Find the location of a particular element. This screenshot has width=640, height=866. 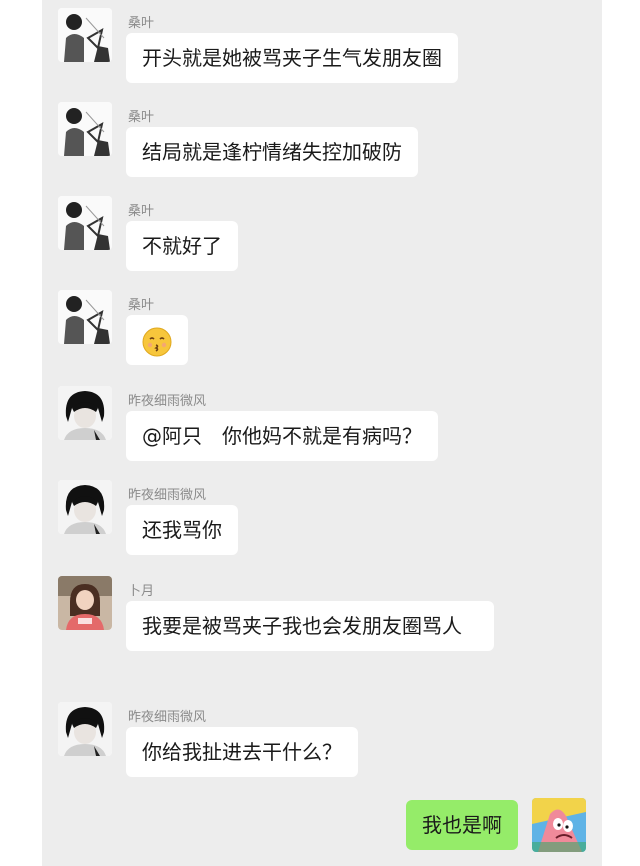

photo-girl-avatar-icon is located at coordinates (85, 603).